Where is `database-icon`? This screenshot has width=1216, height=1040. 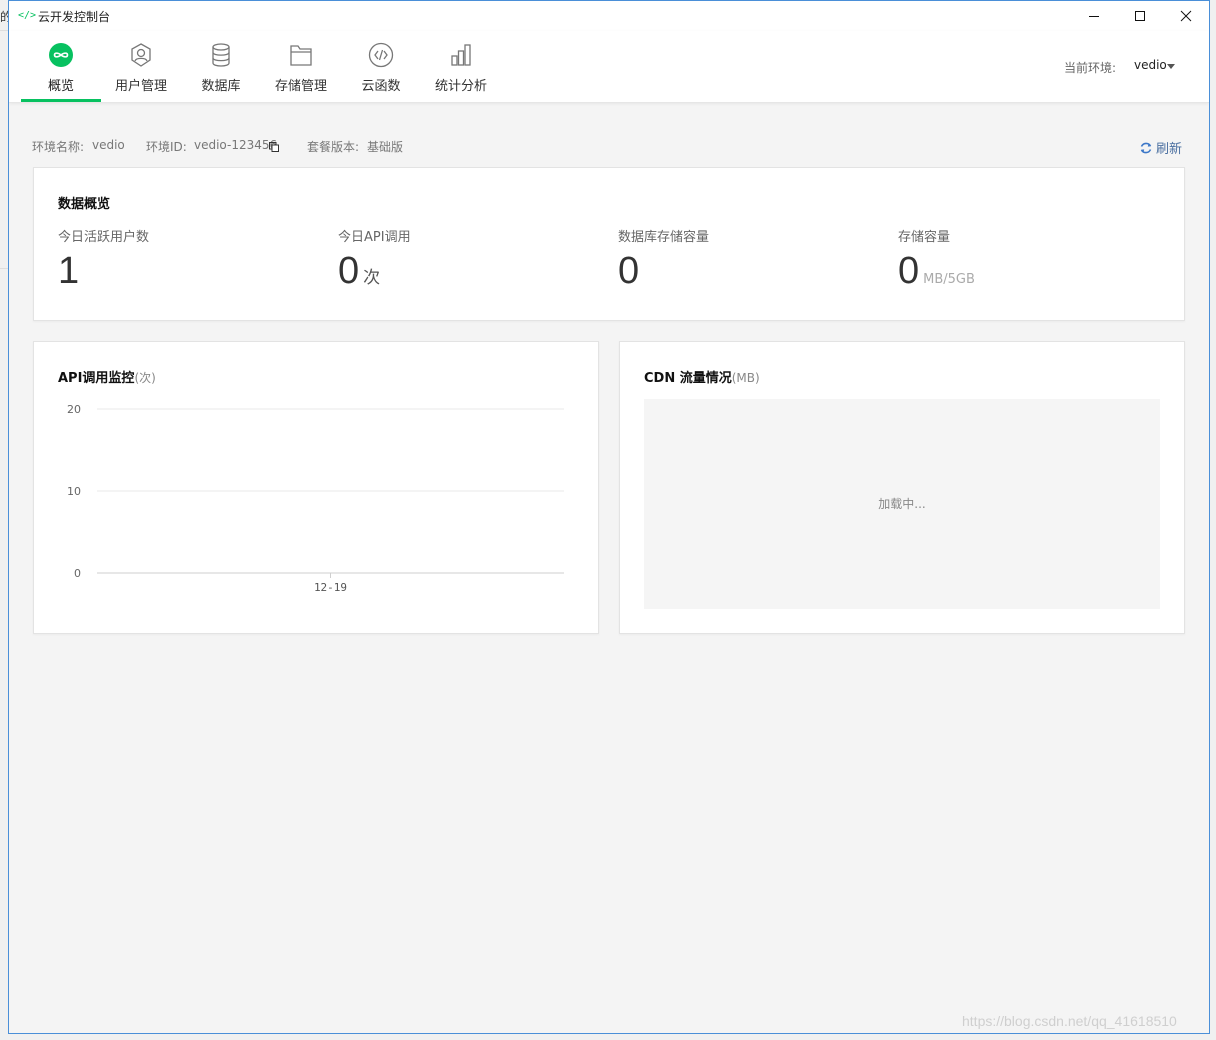 database-icon is located at coordinates (221, 55).